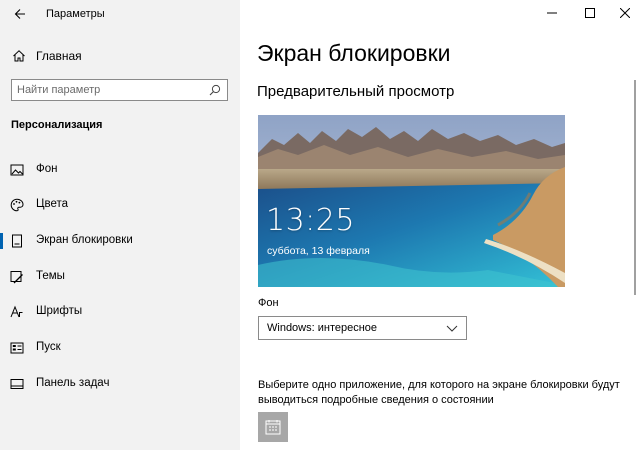 The width and height of the screenshot is (640, 450). What do you see at coordinates (17, 348) in the screenshot?
I see `start-icon` at bounding box center [17, 348].